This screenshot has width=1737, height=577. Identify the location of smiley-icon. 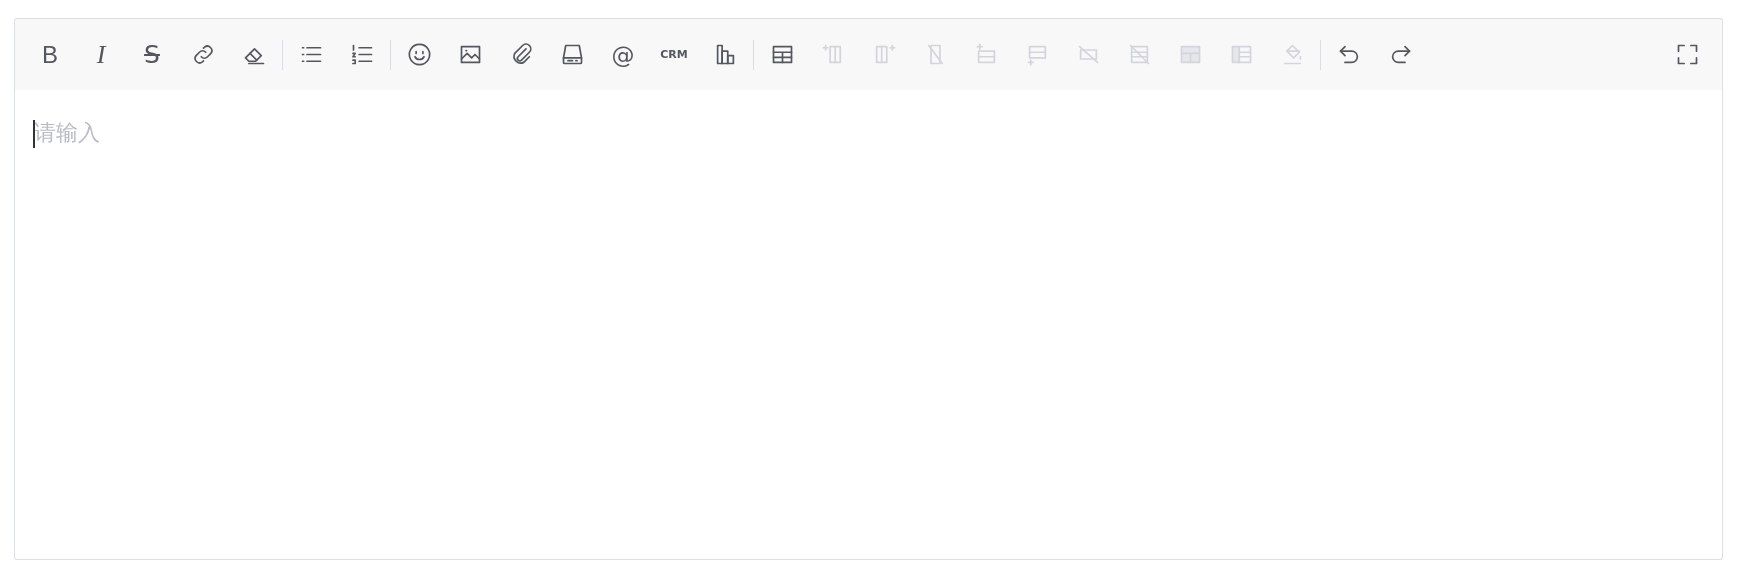
(419, 54).